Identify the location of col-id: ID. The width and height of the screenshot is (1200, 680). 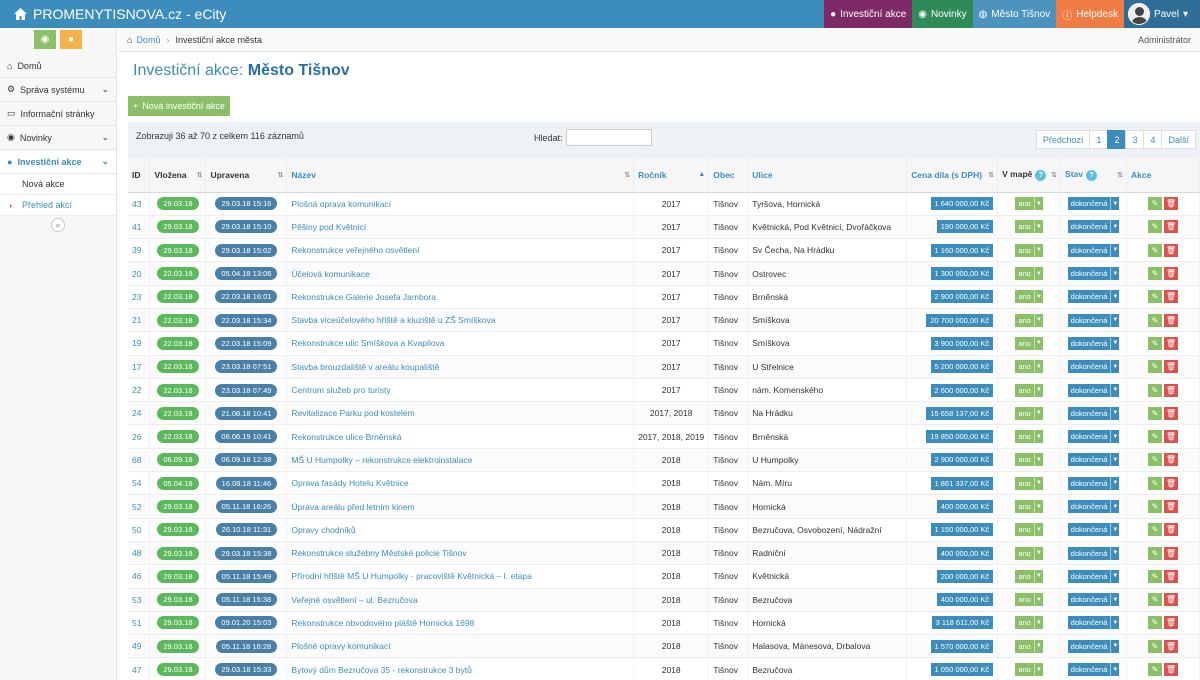
(139, 175).